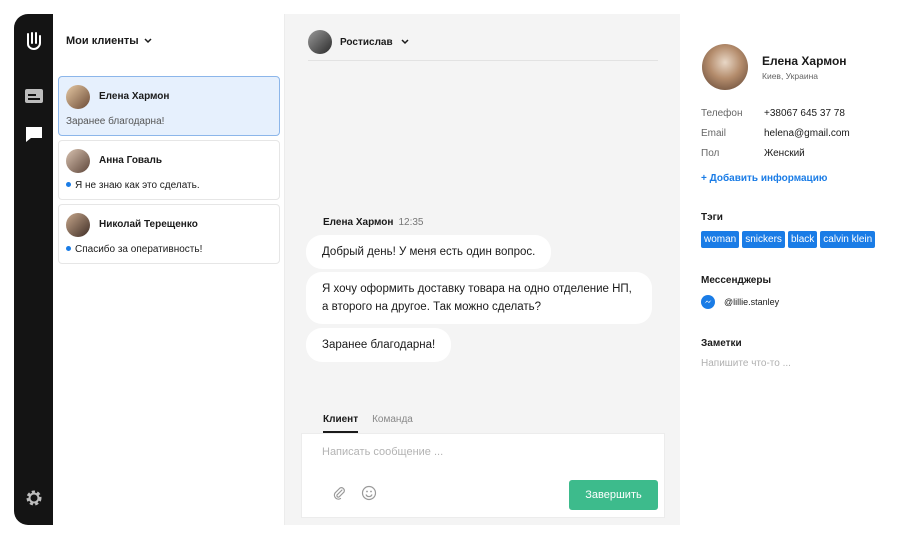  I want to click on messenger-icon, so click(708, 302).